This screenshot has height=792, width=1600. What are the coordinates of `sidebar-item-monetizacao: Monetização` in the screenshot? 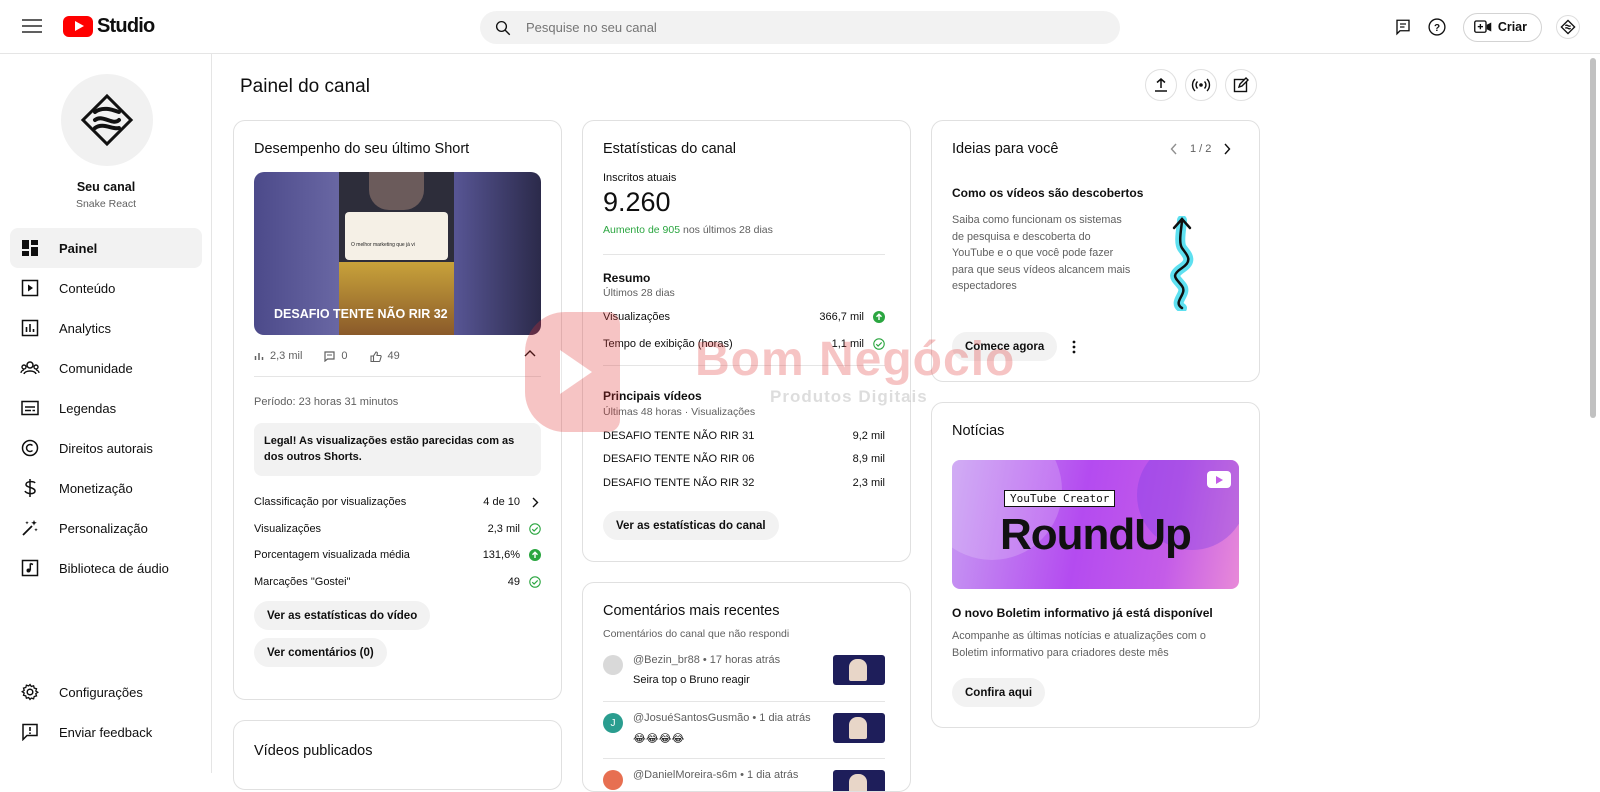 It's located at (106, 488).